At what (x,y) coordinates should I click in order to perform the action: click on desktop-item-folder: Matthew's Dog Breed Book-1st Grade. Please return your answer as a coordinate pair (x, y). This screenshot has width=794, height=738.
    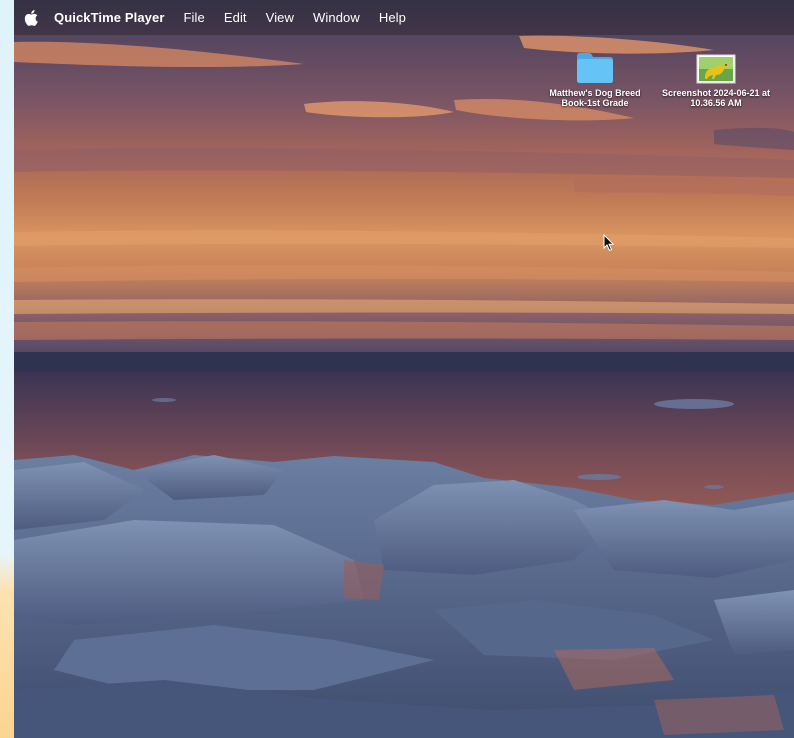
    Looking at the image, I should click on (595, 74).